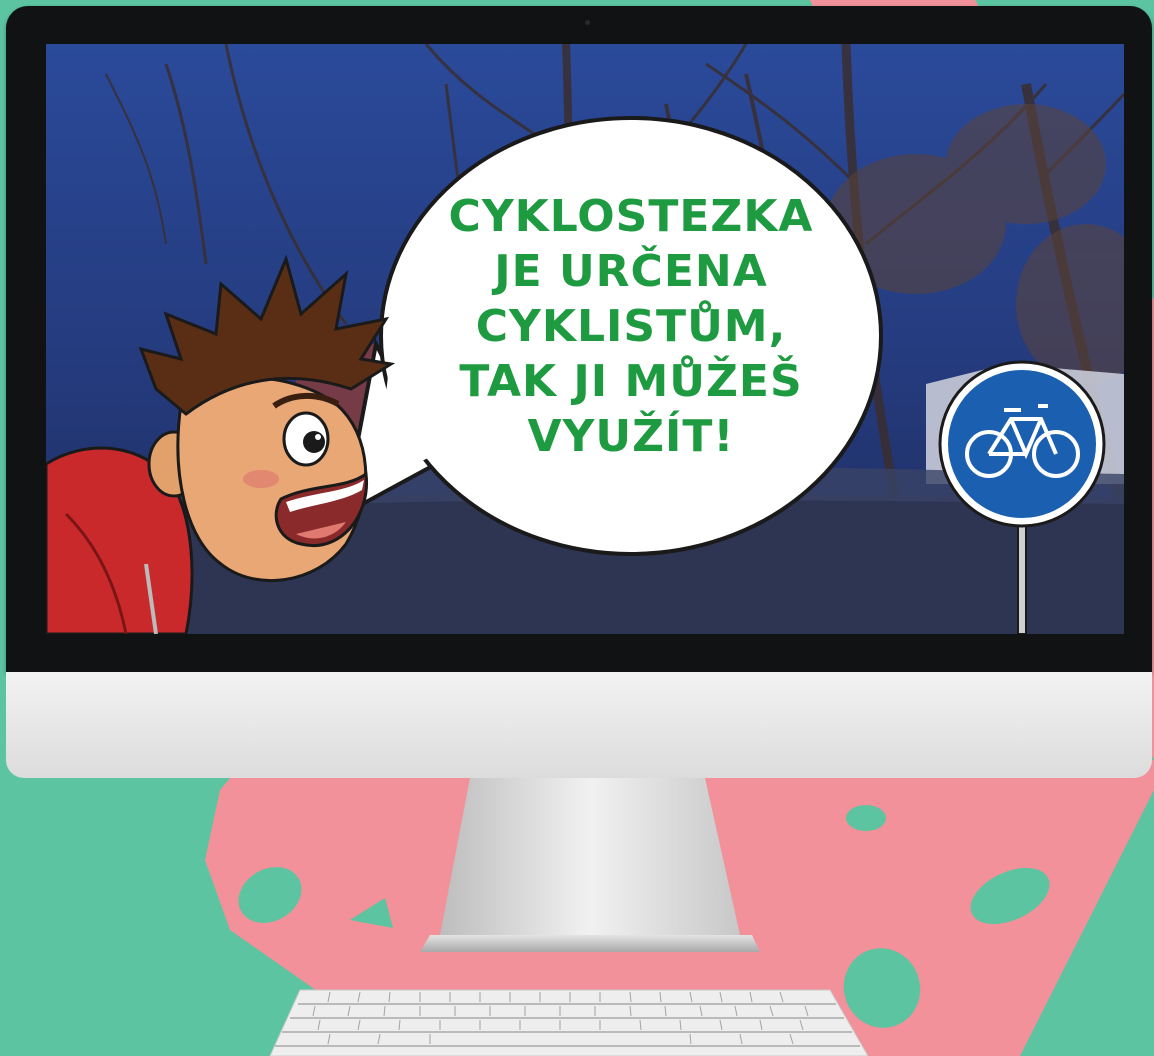 This screenshot has width=1154, height=1056. What do you see at coordinates (1022, 573) in the screenshot?
I see `sign-pole` at bounding box center [1022, 573].